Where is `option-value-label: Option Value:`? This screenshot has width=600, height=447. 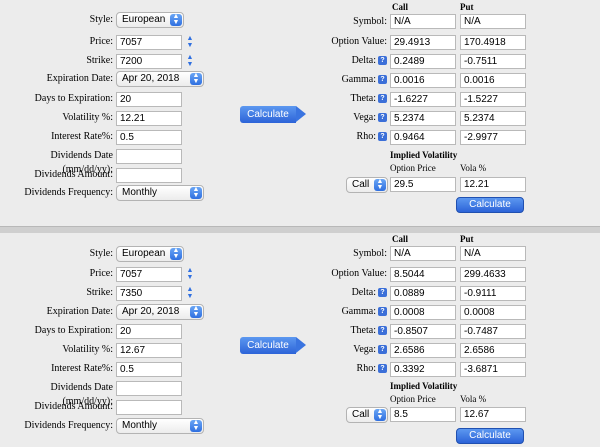 option-value-label: Option Value: is located at coordinates (359, 273).